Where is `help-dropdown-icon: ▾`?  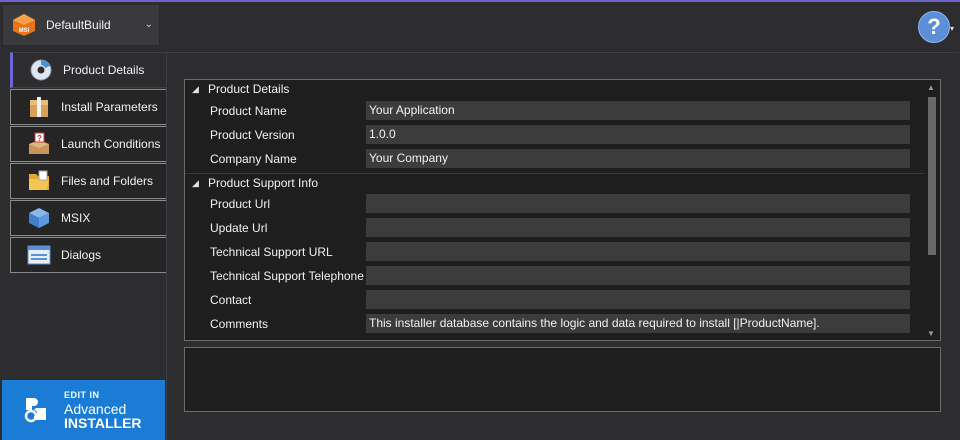
help-dropdown-icon: ▾ is located at coordinates (952, 28).